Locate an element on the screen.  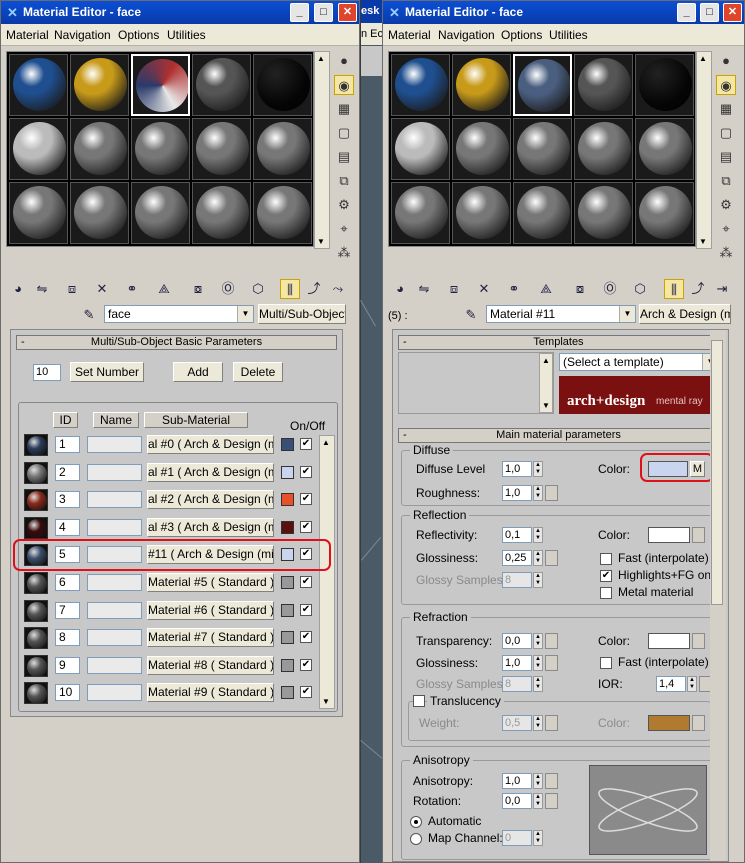
id-field: 9 is located at coordinates (67, 665).